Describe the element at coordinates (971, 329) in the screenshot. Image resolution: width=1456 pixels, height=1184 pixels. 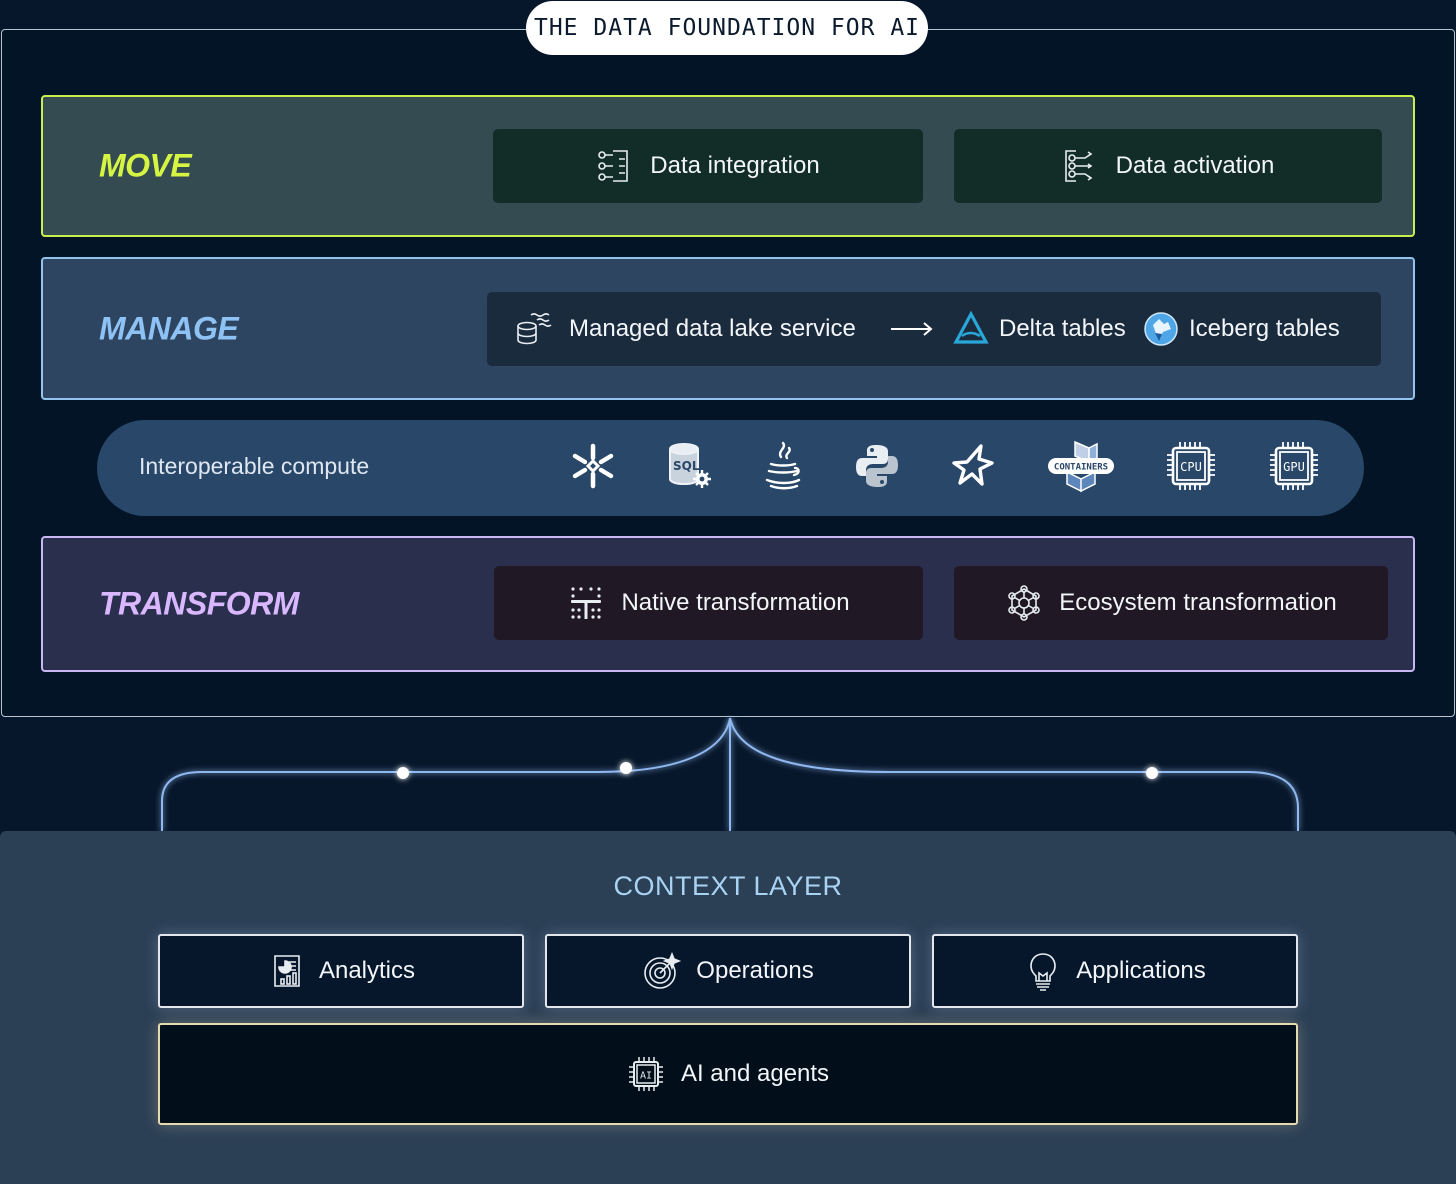
I see `delta-lake-icon` at that location.